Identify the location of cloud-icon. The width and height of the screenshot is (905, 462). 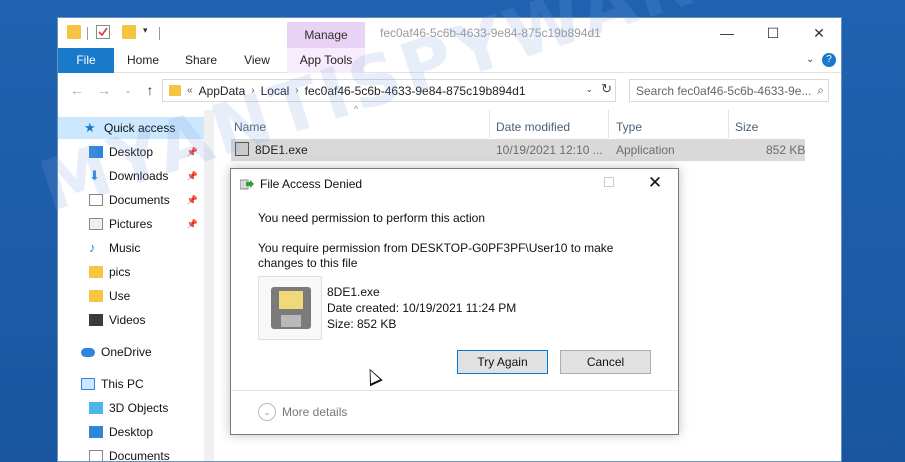
(88, 352).